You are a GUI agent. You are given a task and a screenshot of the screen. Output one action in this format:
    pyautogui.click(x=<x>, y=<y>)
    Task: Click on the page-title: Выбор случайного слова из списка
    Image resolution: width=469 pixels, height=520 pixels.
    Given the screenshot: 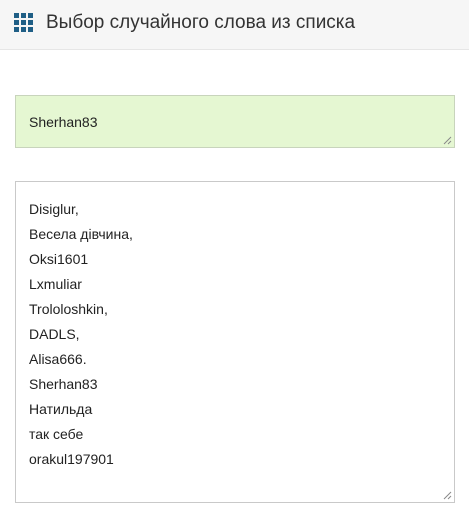 What is the action you would take?
    pyautogui.click(x=201, y=22)
    